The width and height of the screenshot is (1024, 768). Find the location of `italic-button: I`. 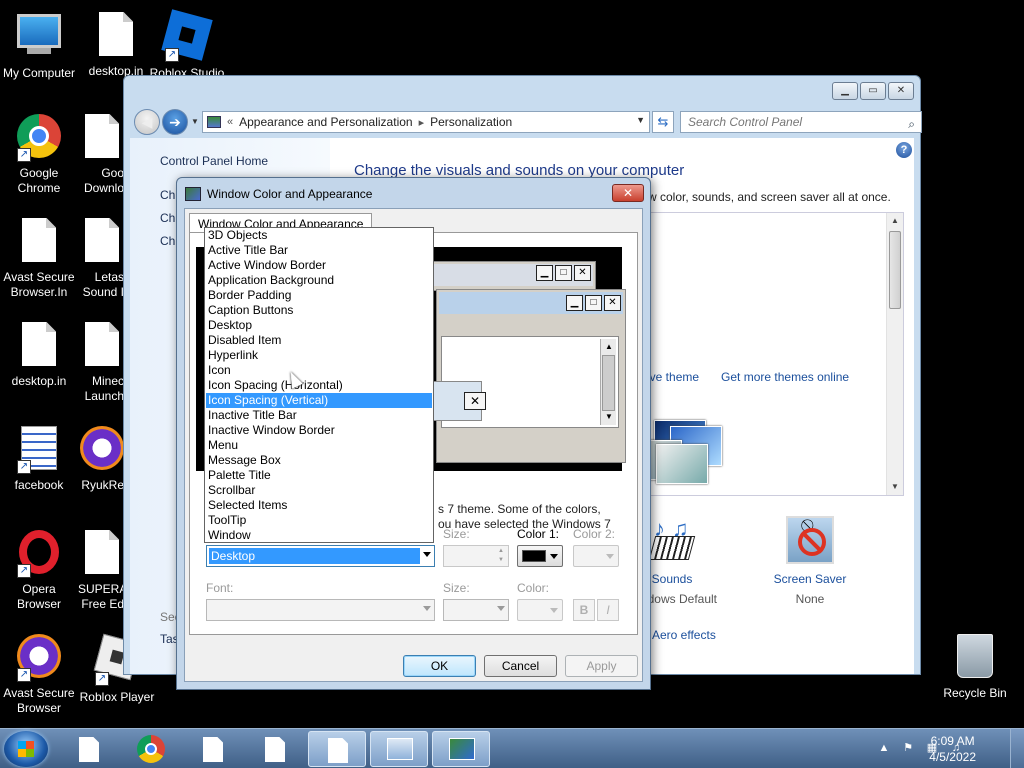

italic-button: I is located at coordinates (608, 610).